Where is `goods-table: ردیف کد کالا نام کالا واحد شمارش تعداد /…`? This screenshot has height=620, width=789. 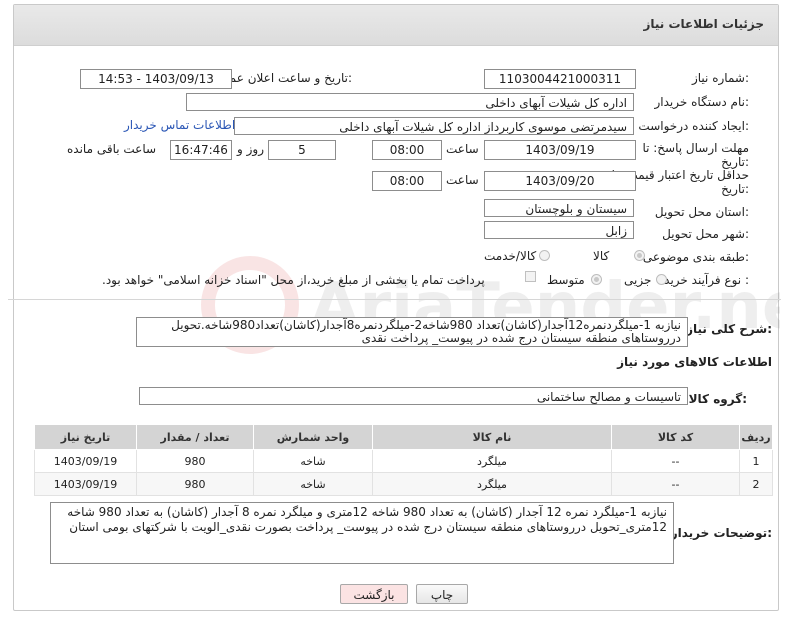 goods-table: ردیف کد کالا نام کالا واحد شمارش تعداد /… is located at coordinates (403, 460).